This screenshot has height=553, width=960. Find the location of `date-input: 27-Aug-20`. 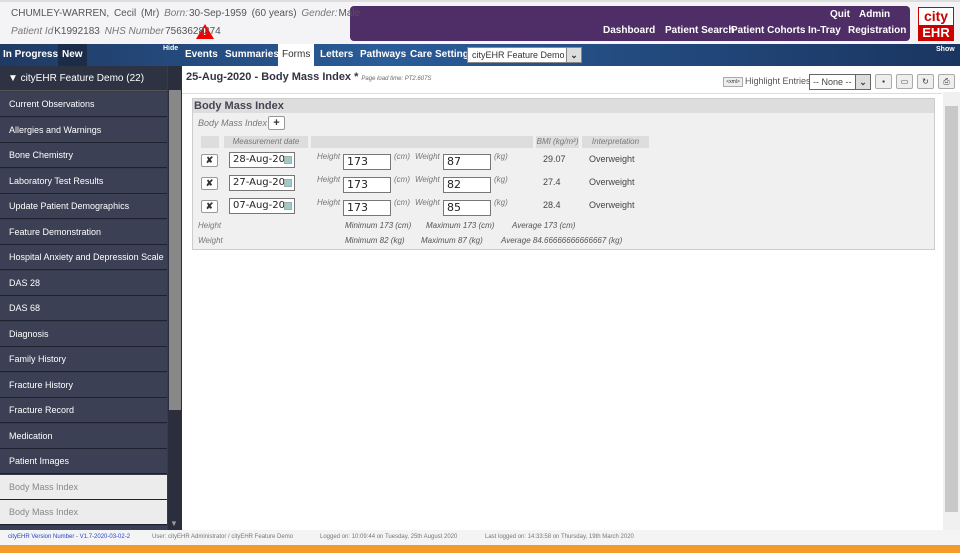

date-input: 27-Aug-20 is located at coordinates (262, 183).